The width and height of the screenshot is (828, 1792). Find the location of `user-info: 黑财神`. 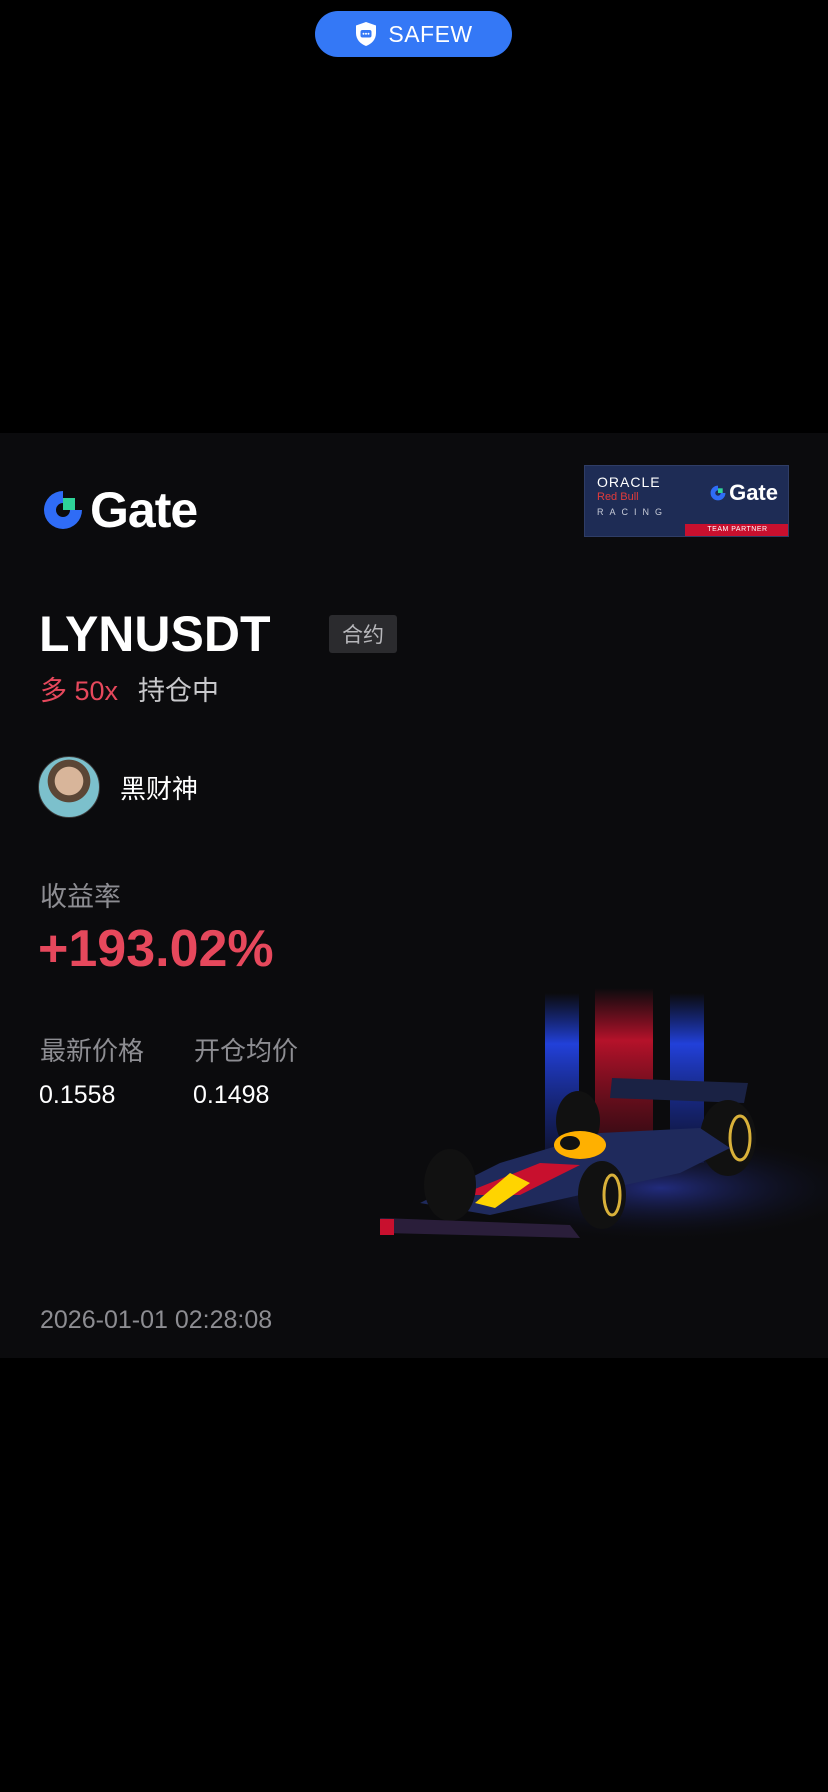

user-info: 黑财神 is located at coordinates (118, 787).